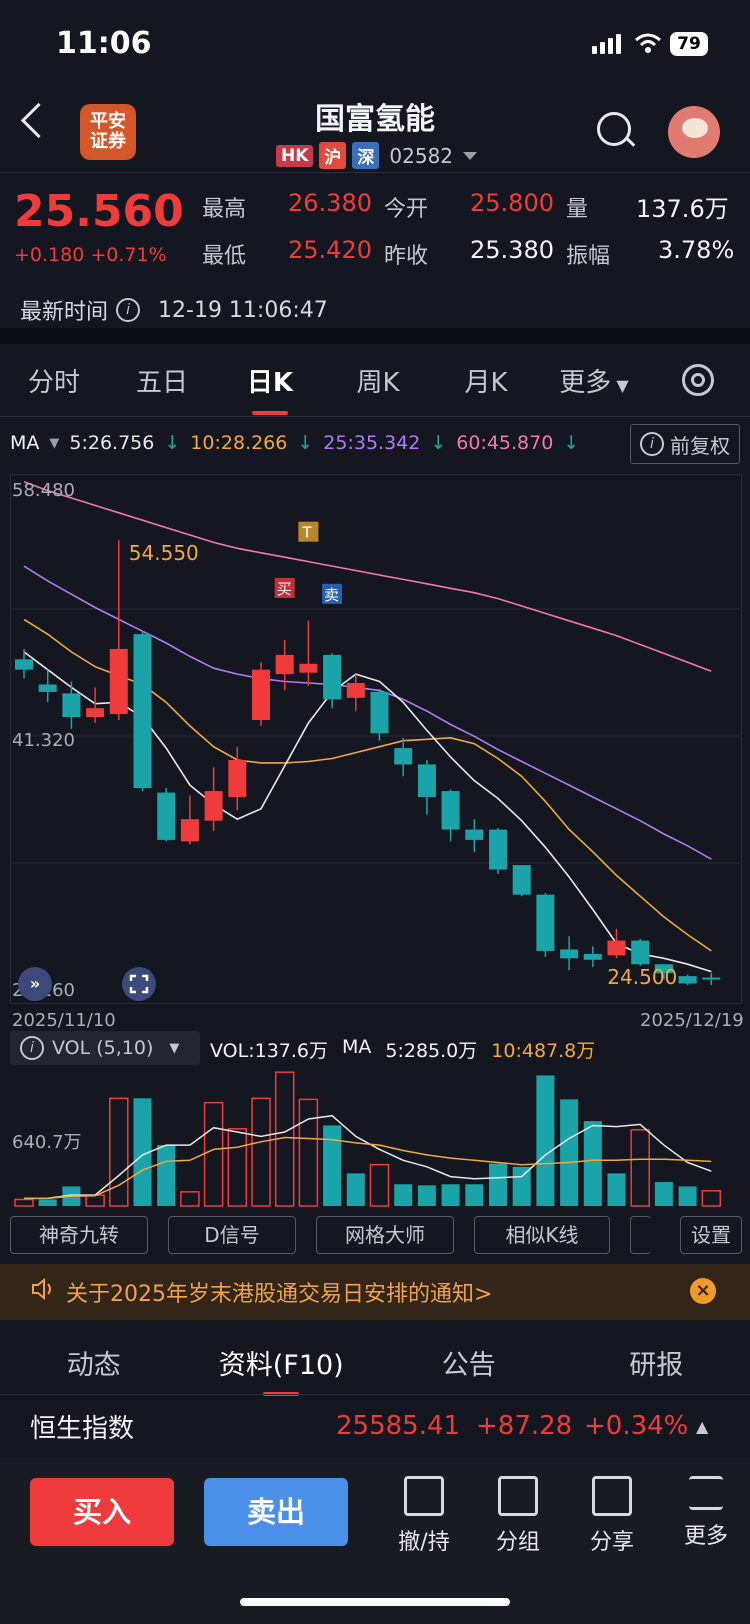 This screenshot has width=750, height=1624. What do you see at coordinates (692, 1020) in the screenshot?
I see `x-end-label: 2025/12/19` at bounding box center [692, 1020].